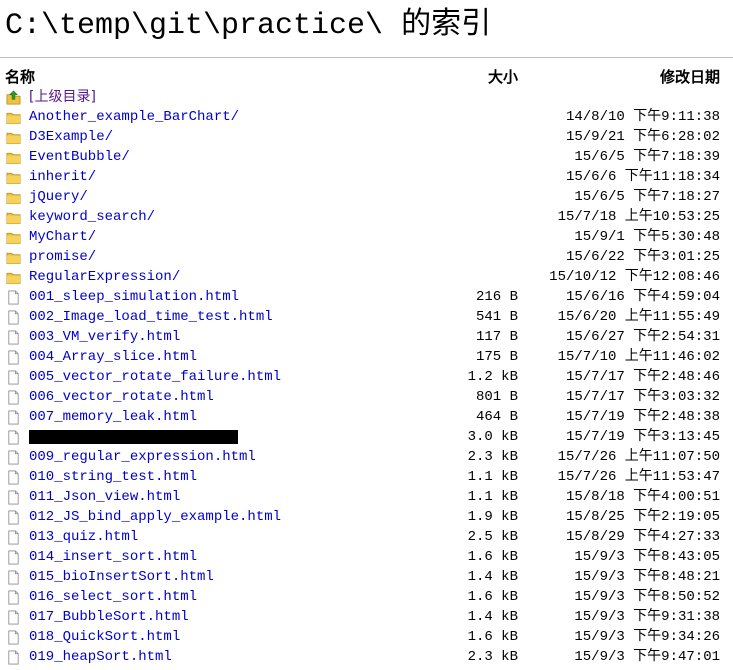  I want to click on folder-link: EventBubble/, so click(79, 157).